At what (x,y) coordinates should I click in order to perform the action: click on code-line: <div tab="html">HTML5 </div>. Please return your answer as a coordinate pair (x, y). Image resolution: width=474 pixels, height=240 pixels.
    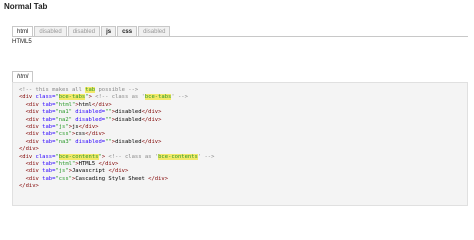
    Looking at the image, I should click on (243, 164).